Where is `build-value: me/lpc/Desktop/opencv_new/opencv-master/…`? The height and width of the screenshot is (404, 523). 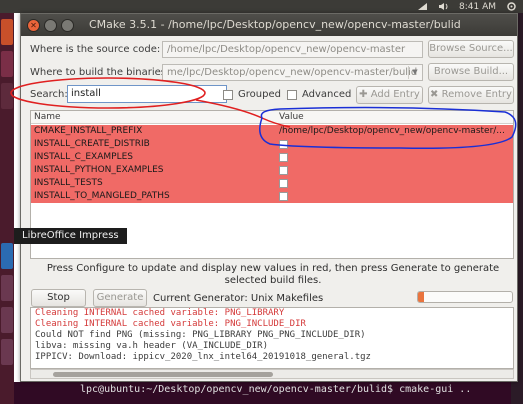 build-value: me/lpc/Desktop/opencv_new/opencv-master/… is located at coordinates (292, 72).